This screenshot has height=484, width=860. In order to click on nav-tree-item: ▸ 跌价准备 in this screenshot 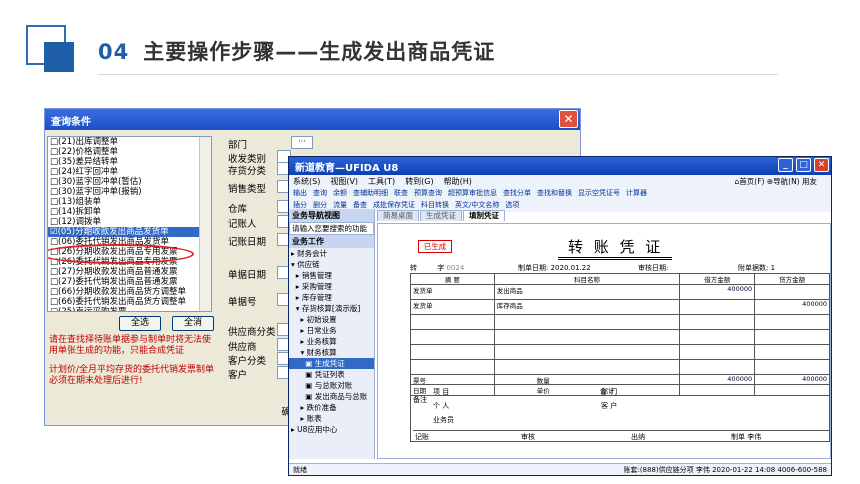, I will do `click(331, 407)`.